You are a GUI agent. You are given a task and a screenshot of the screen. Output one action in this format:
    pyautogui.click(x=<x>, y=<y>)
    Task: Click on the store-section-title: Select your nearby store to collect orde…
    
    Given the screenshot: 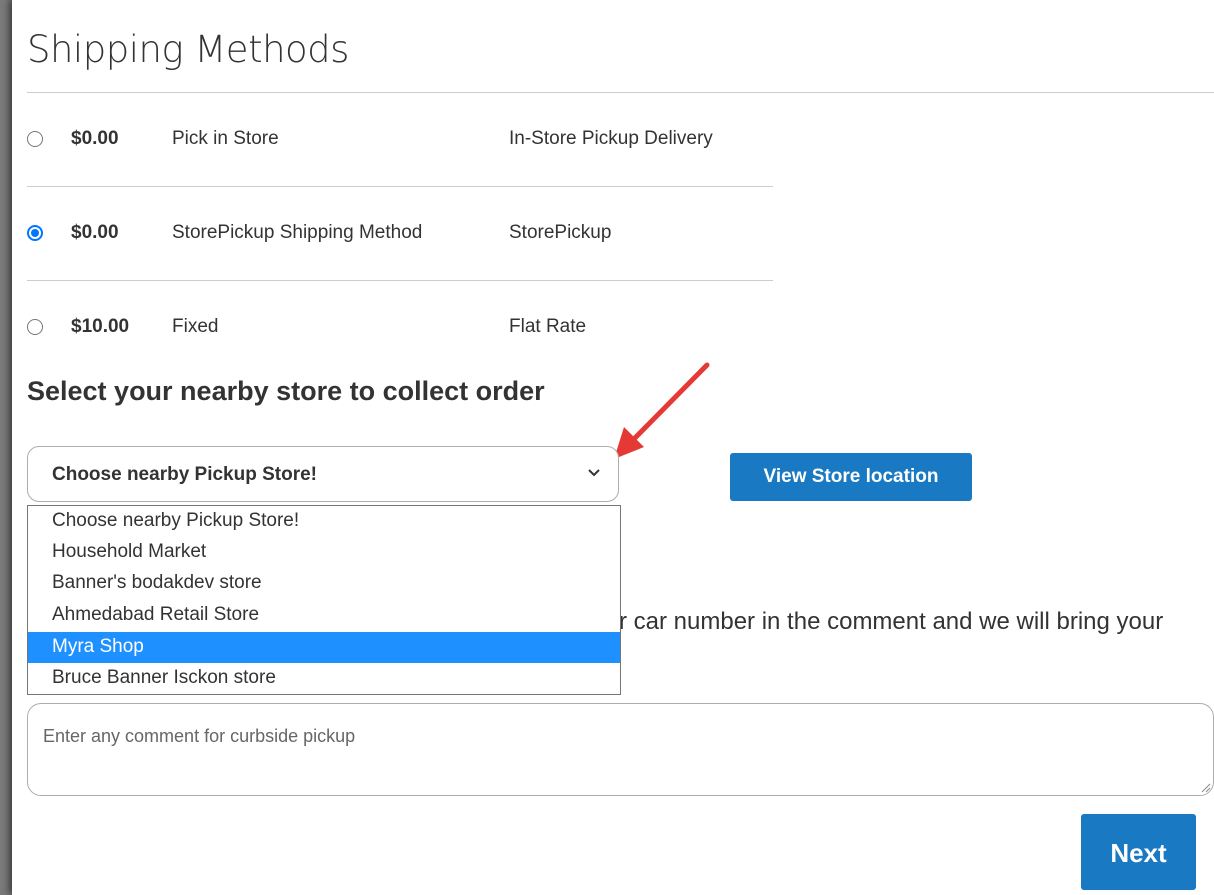 What is the action you would take?
    pyautogui.click(x=286, y=391)
    